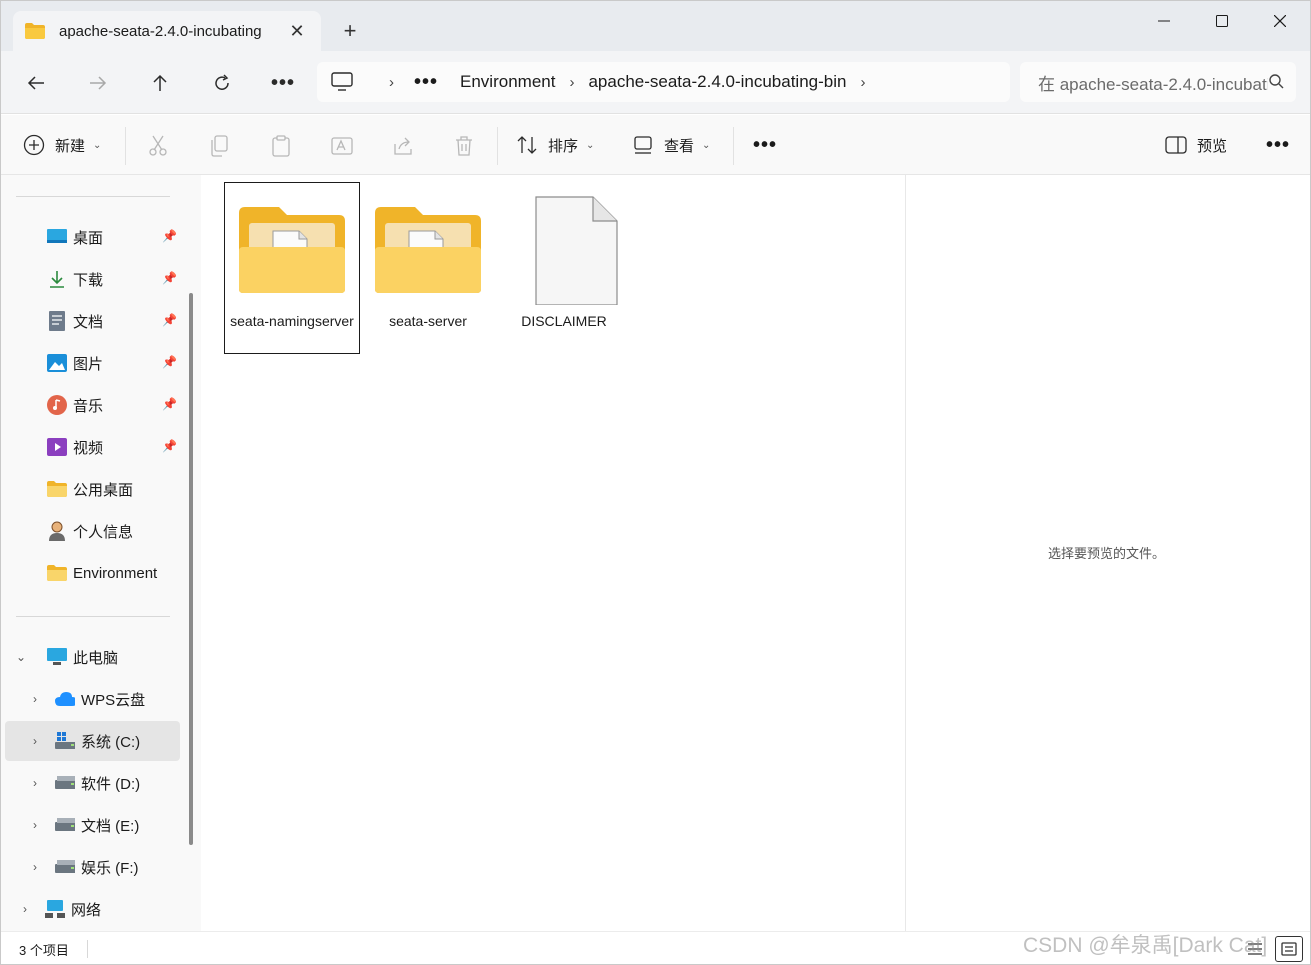 Image resolution: width=1311 pixels, height=965 pixels. I want to click on maximize-icon, so click(1222, 21).